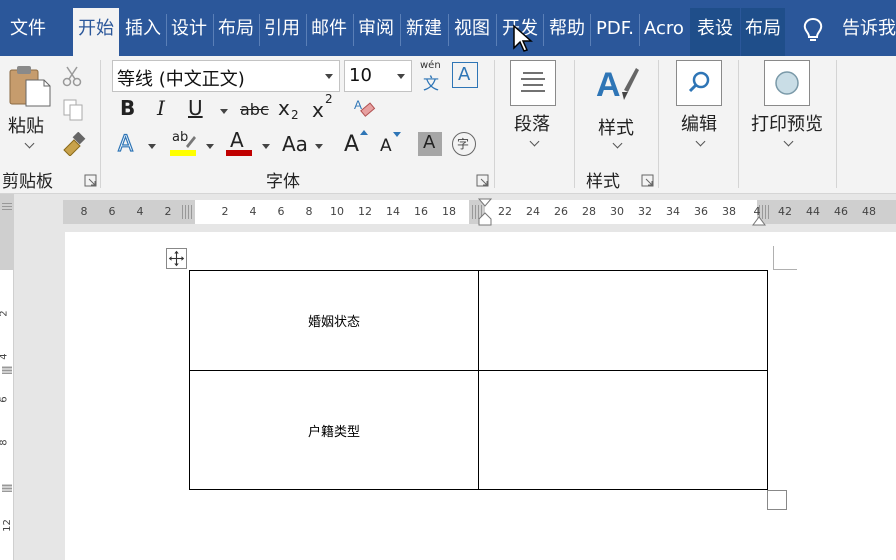  Describe the element at coordinates (759, 219) in the screenshot. I see `right-indent-marker-icon` at that location.